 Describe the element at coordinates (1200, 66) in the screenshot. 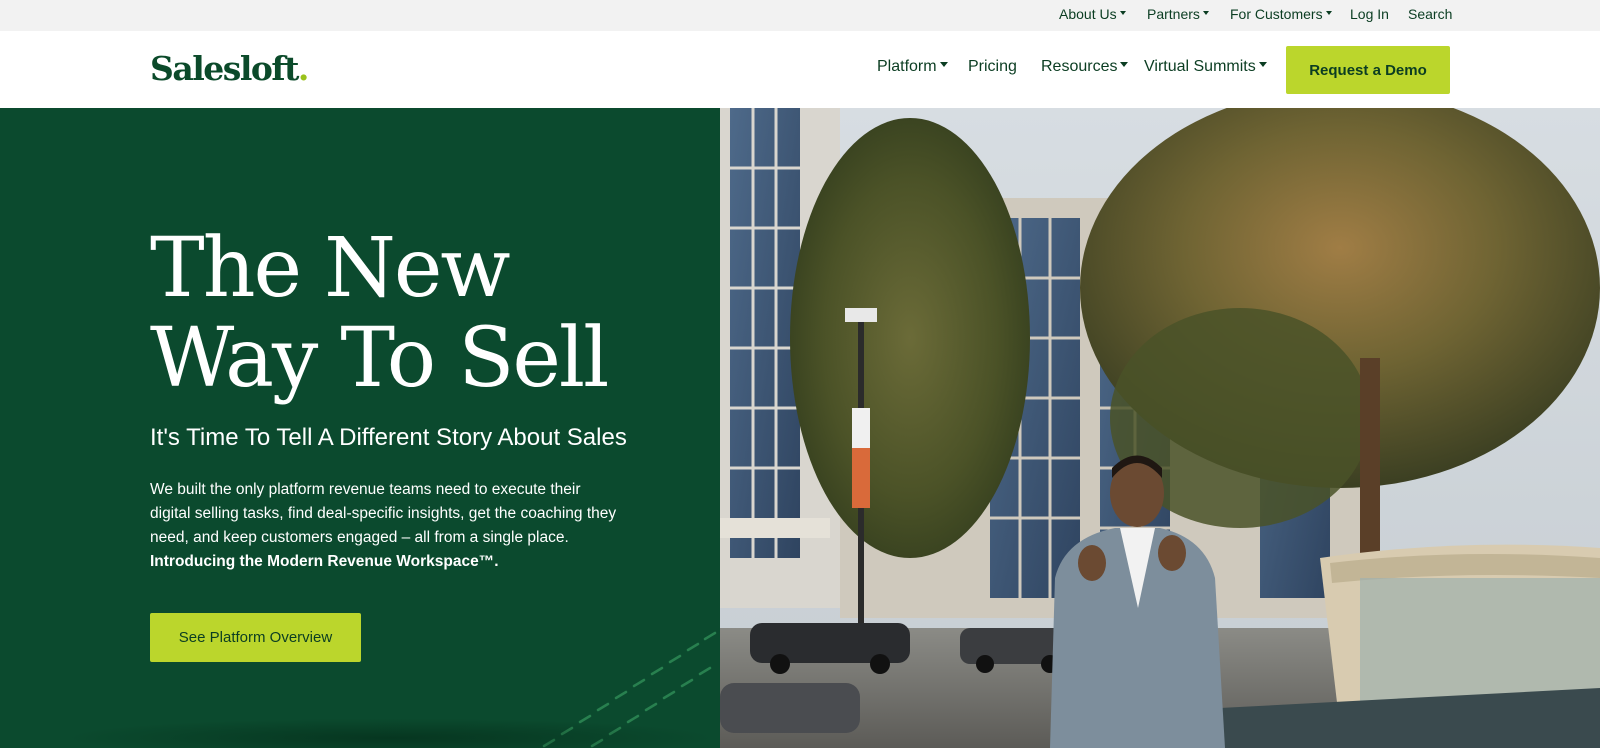

I see `nav-virtual-summits-label: Virtual Summits` at that location.